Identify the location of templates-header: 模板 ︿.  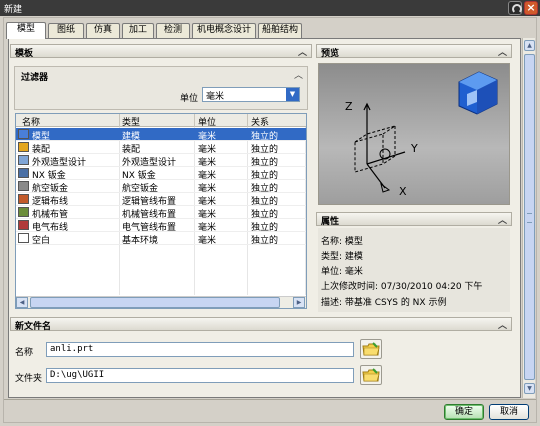
(161, 51).